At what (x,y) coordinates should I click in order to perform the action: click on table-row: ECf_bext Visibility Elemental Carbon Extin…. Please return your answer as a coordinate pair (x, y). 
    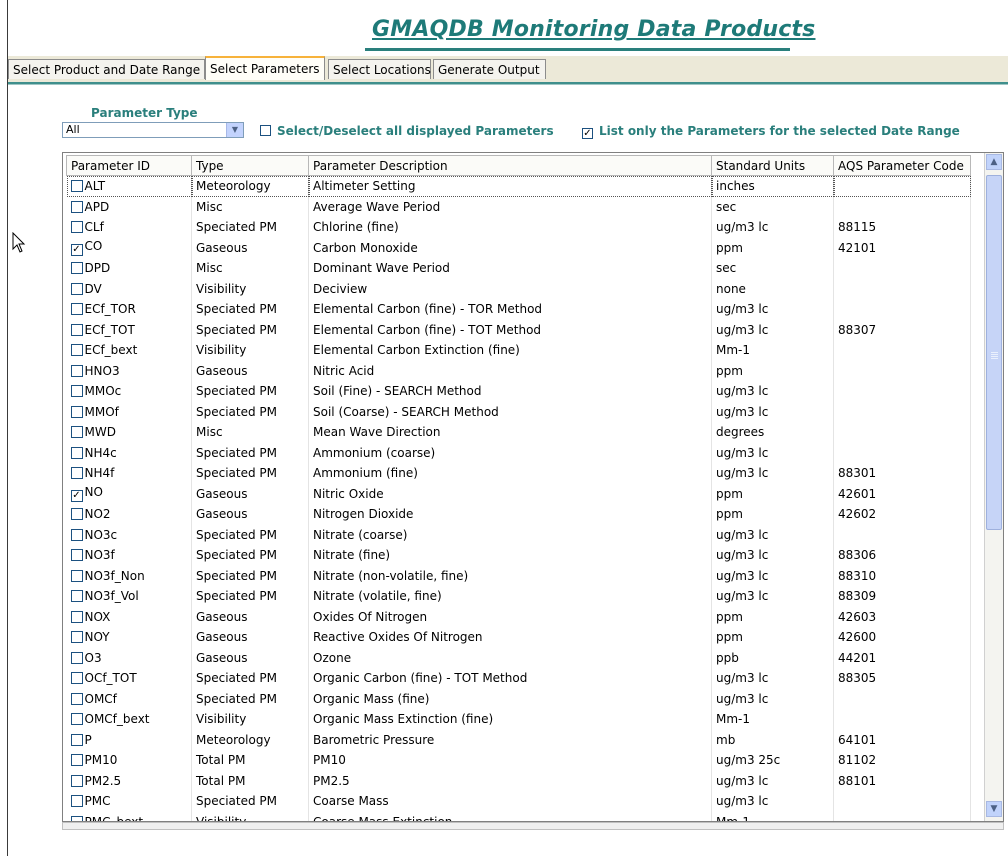
    Looking at the image, I should click on (518, 350).